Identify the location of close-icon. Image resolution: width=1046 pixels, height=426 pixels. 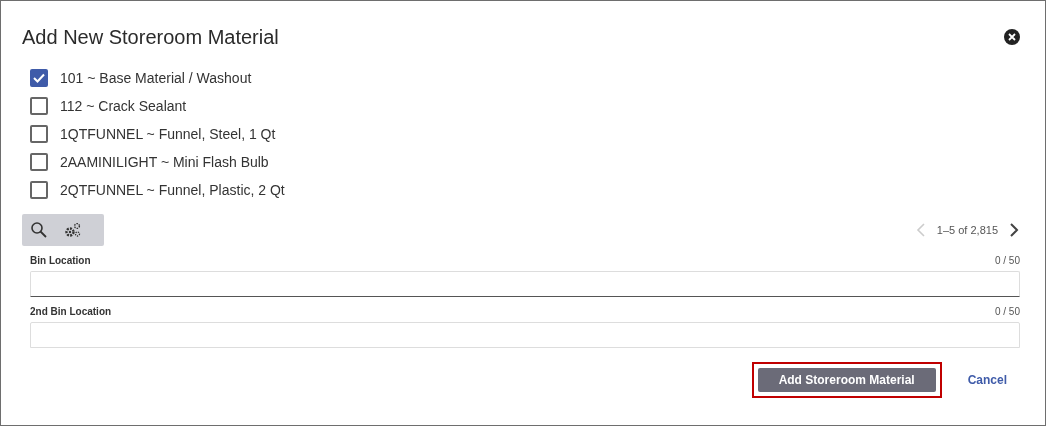
(1012, 37).